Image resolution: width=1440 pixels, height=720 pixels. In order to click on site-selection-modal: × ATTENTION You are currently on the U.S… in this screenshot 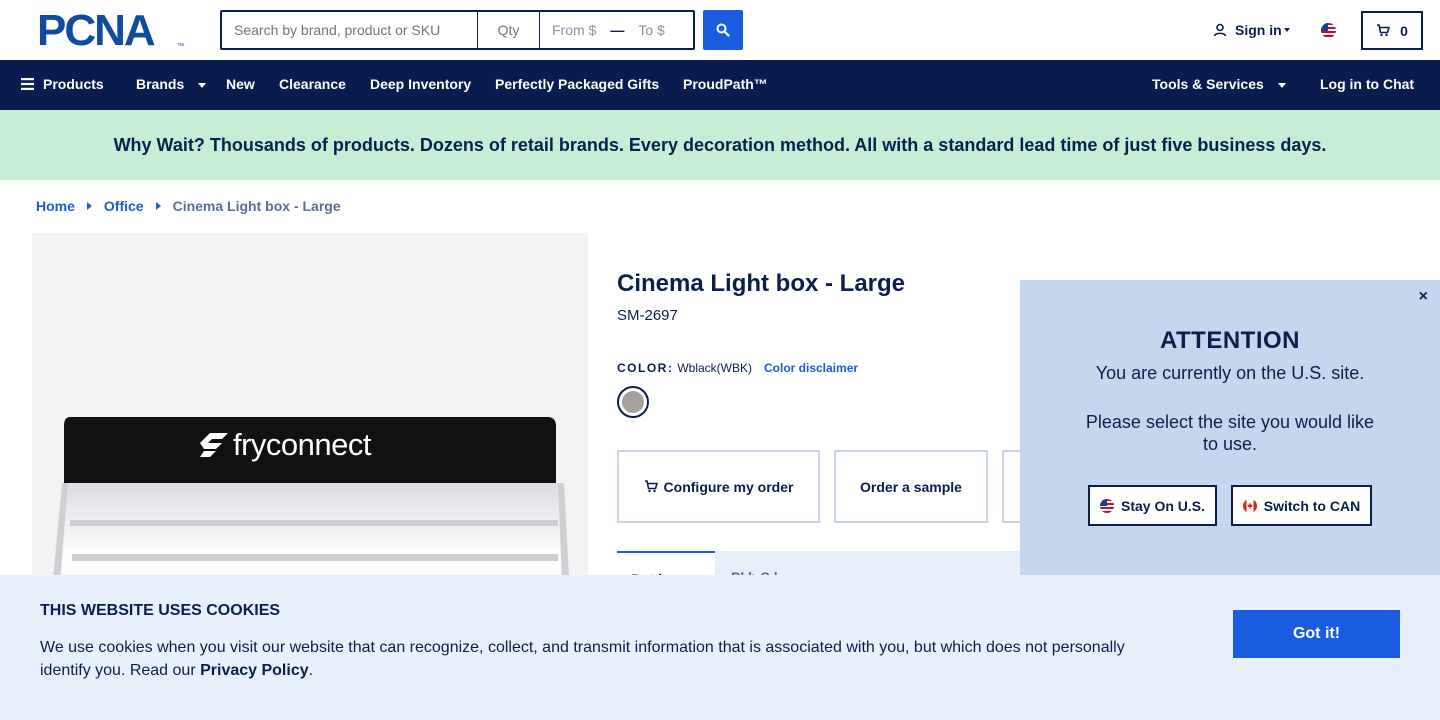, I will do `click(1230, 430)`.